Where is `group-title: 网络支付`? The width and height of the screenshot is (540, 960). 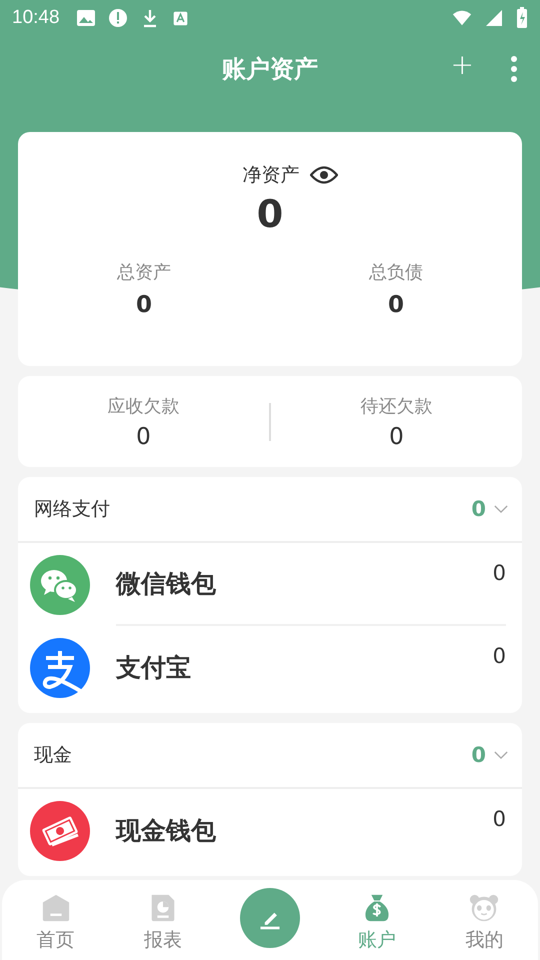
group-title: 网络支付 is located at coordinates (72, 509).